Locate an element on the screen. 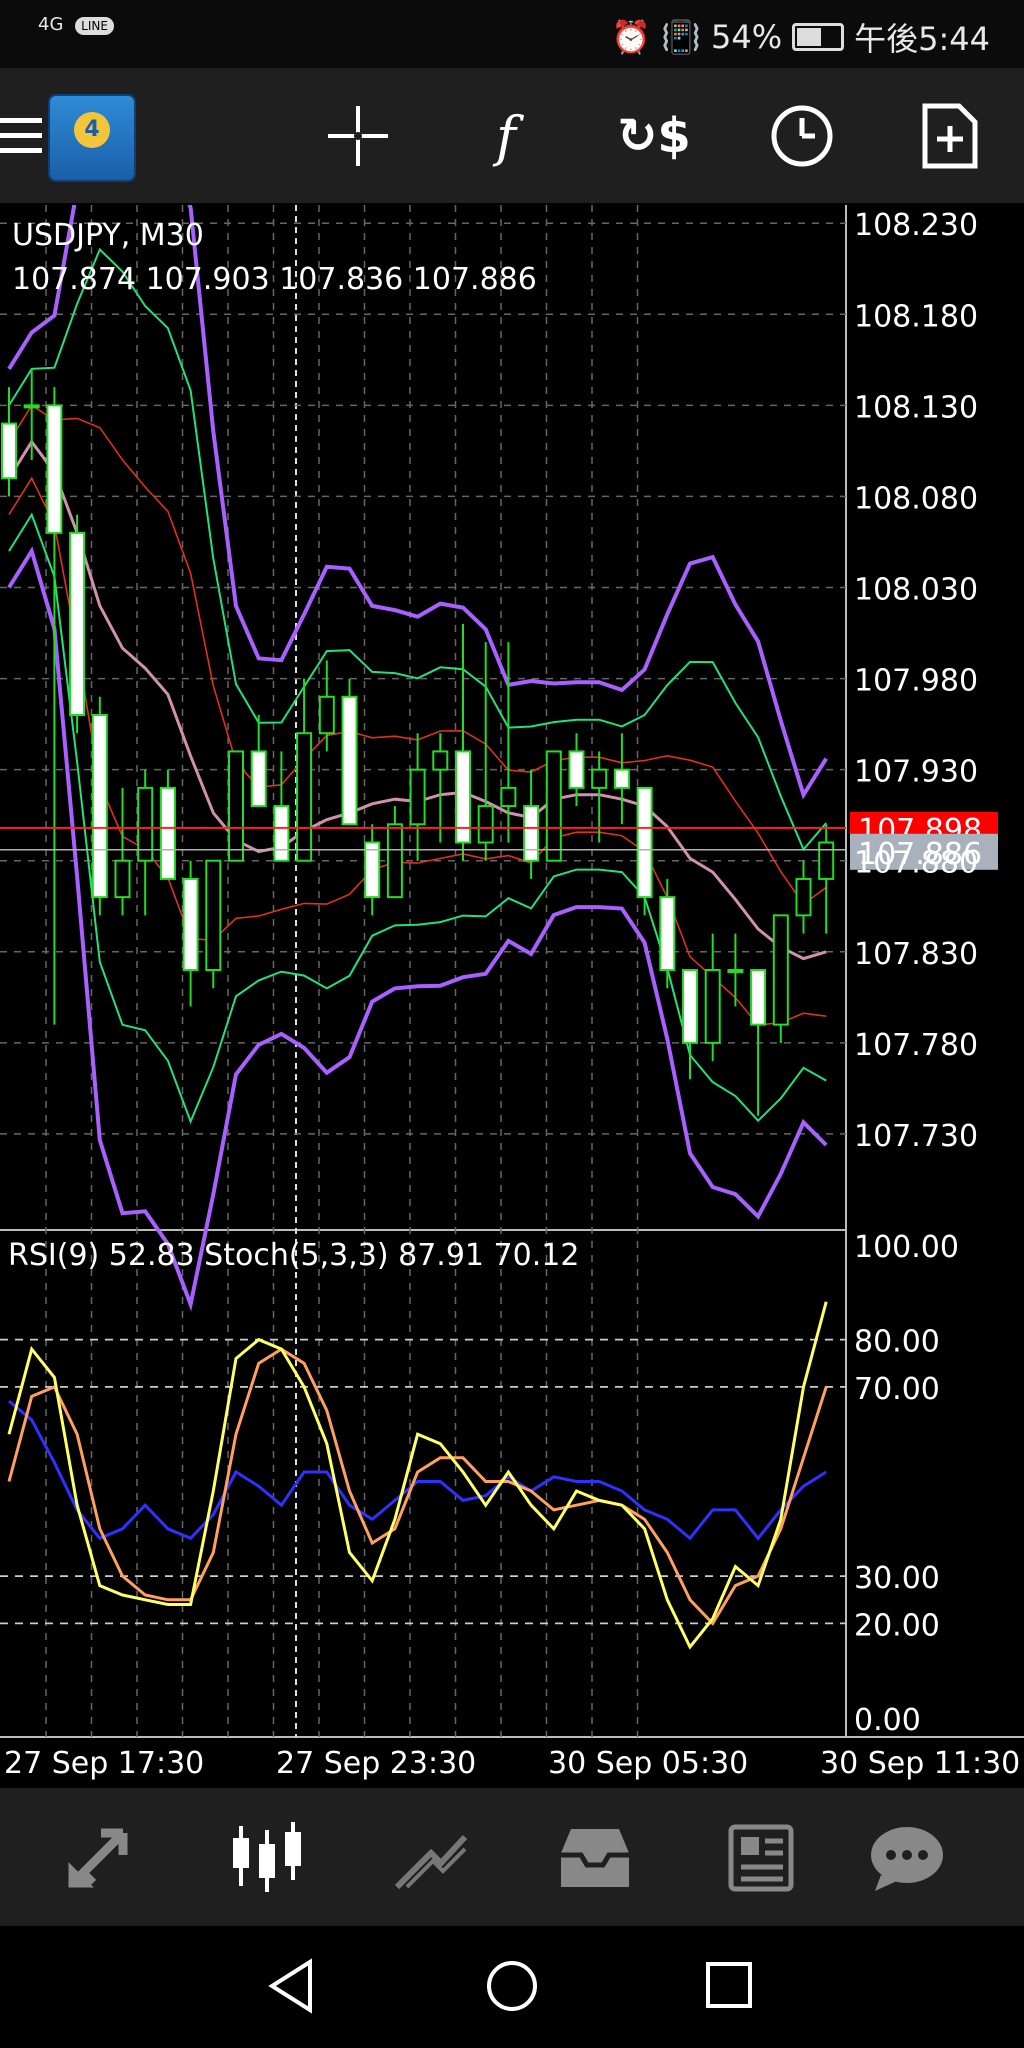 The width and height of the screenshot is (1024, 2048). back-icon is located at coordinates (292, 1986).